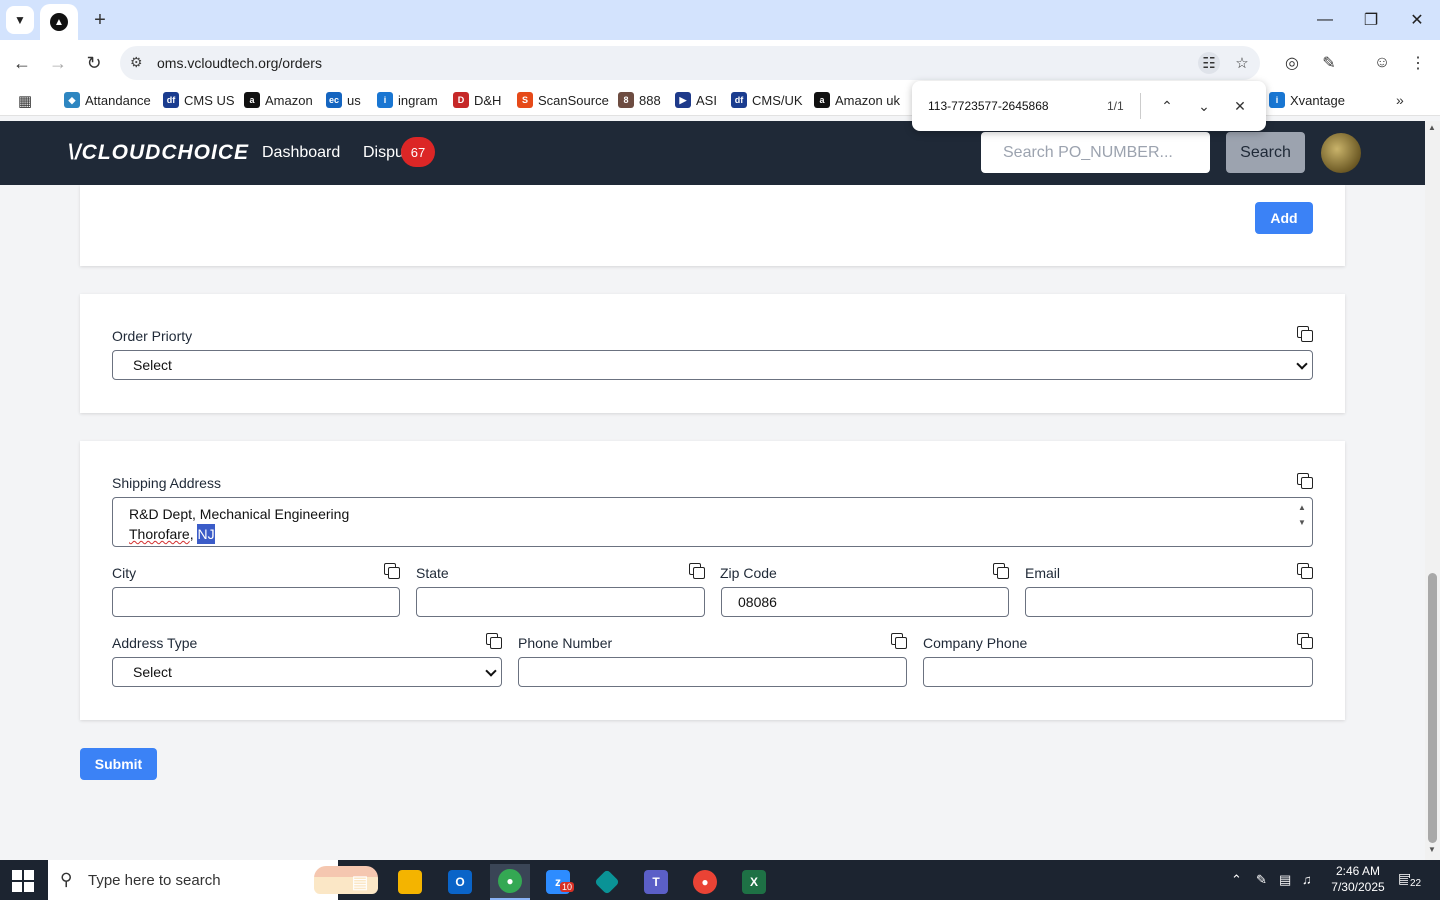  I want to click on globe-icon: ◎, so click(1292, 63).